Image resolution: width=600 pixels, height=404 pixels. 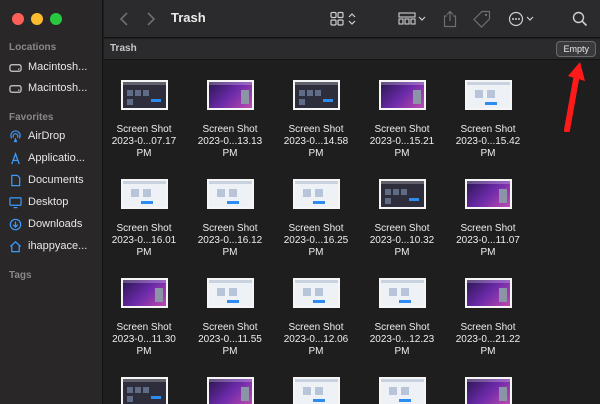 What do you see at coordinates (413, 19) in the screenshot?
I see `group-button` at bounding box center [413, 19].